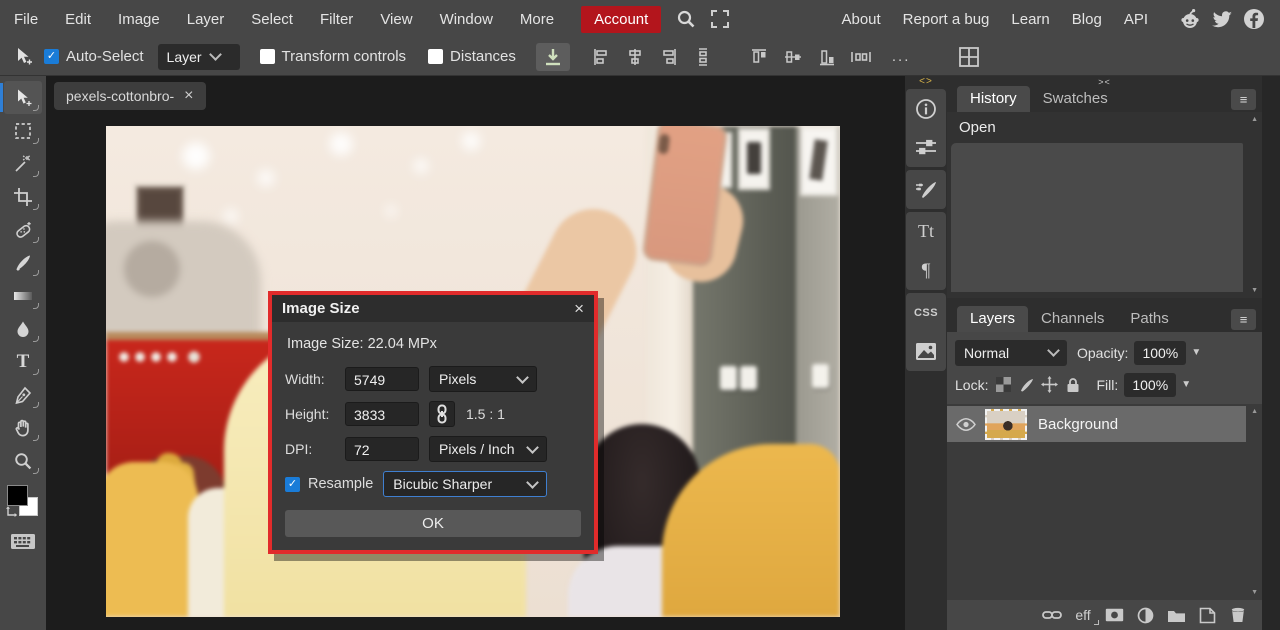  I want to click on dpi-unit-select: Pixels / Inch, so click(488, 449).